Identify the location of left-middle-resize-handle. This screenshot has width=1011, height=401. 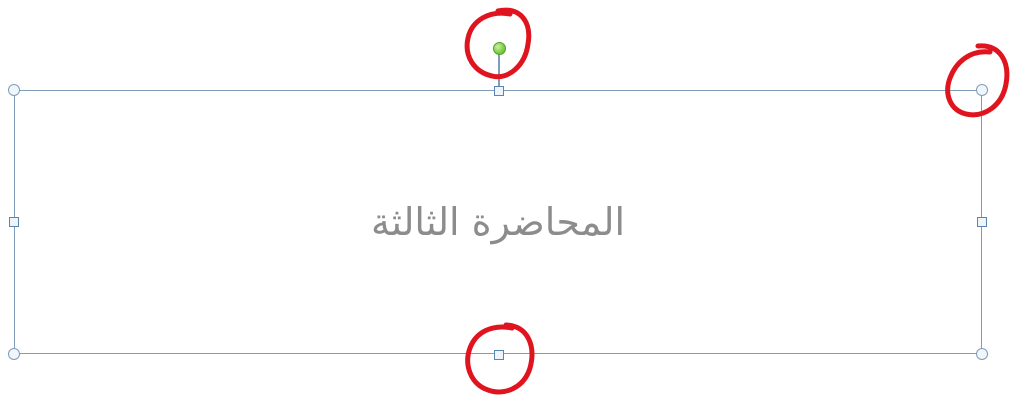
(14, 222).